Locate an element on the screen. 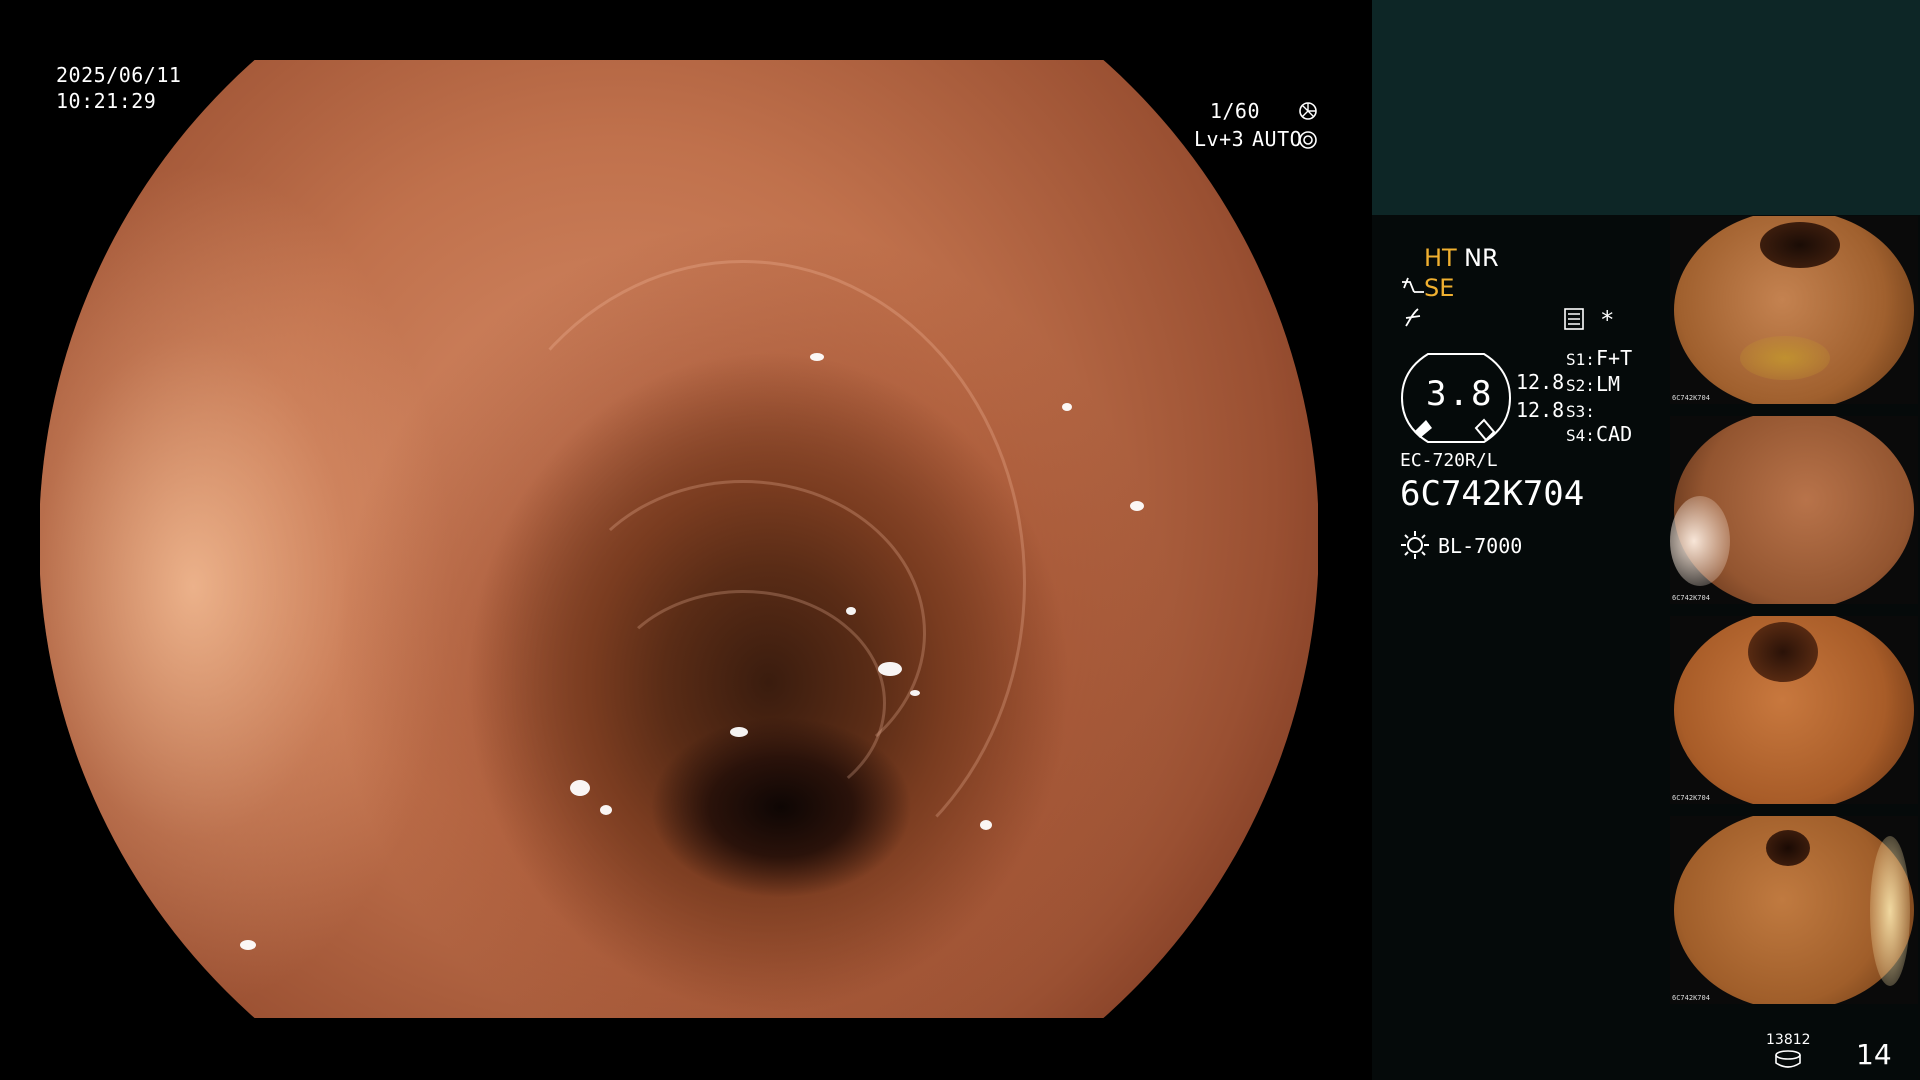 The image size is (1920, 1080). switch-4-value: CAD is located at coordinates (1614, 434).